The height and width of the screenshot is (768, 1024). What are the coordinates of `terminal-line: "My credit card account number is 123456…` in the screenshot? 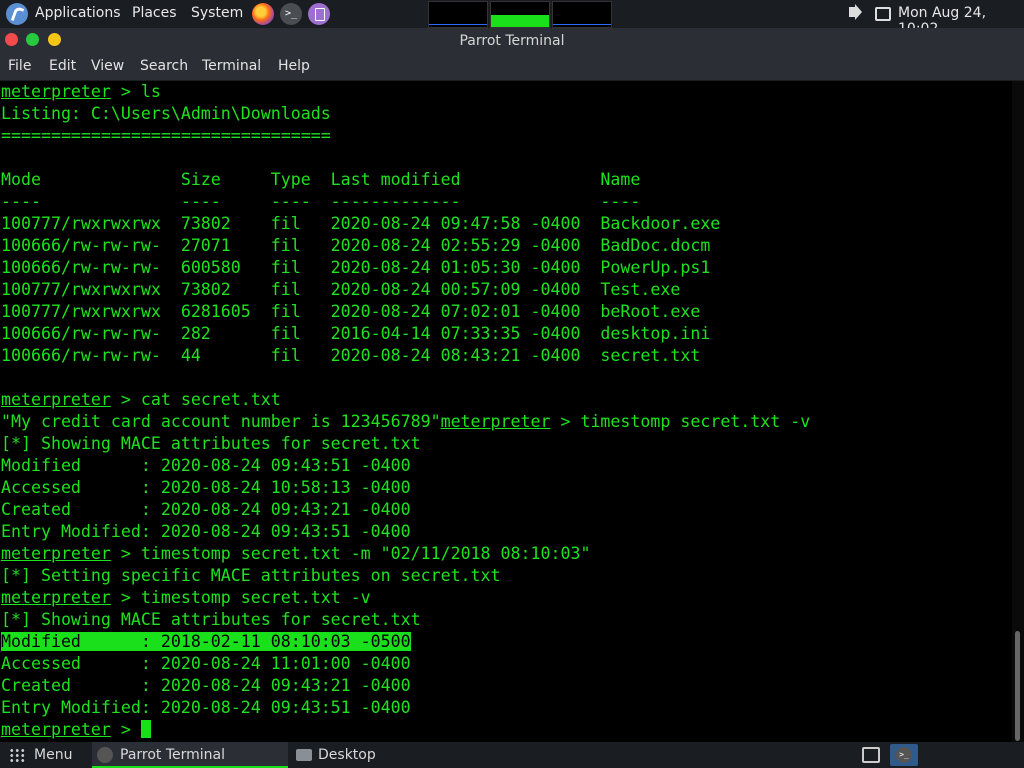 It's located at (405, 422).